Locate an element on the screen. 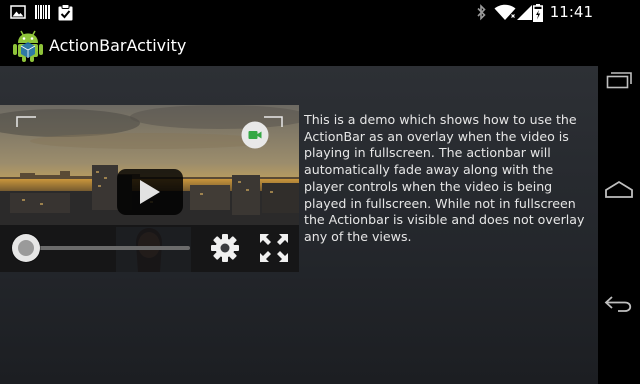  status-time: 11:41 is located at coordinates (571, 12).